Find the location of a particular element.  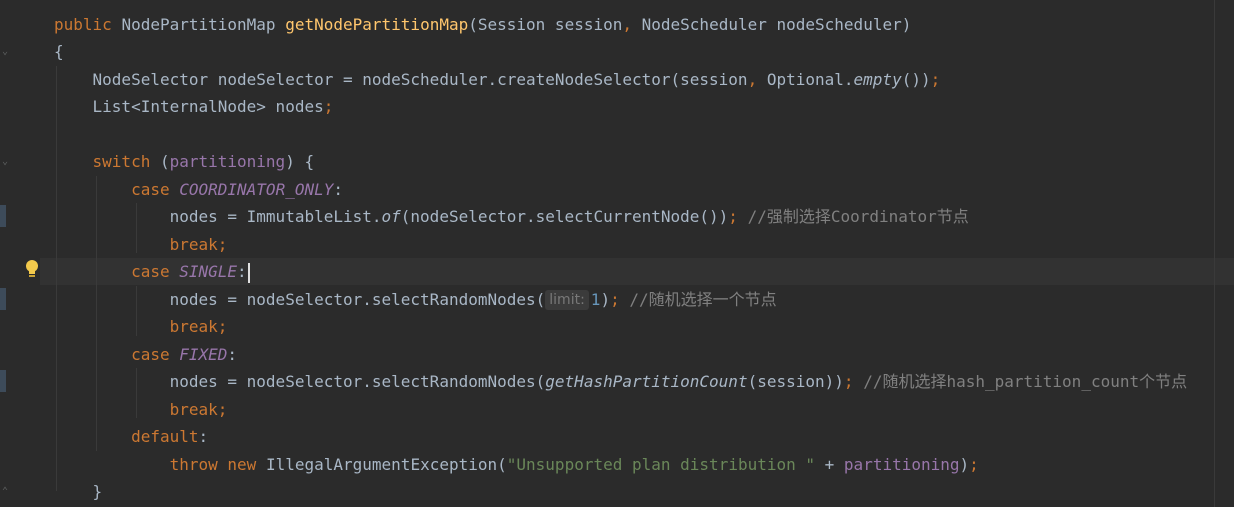

method-call: of is located at coordinates (391, 216).